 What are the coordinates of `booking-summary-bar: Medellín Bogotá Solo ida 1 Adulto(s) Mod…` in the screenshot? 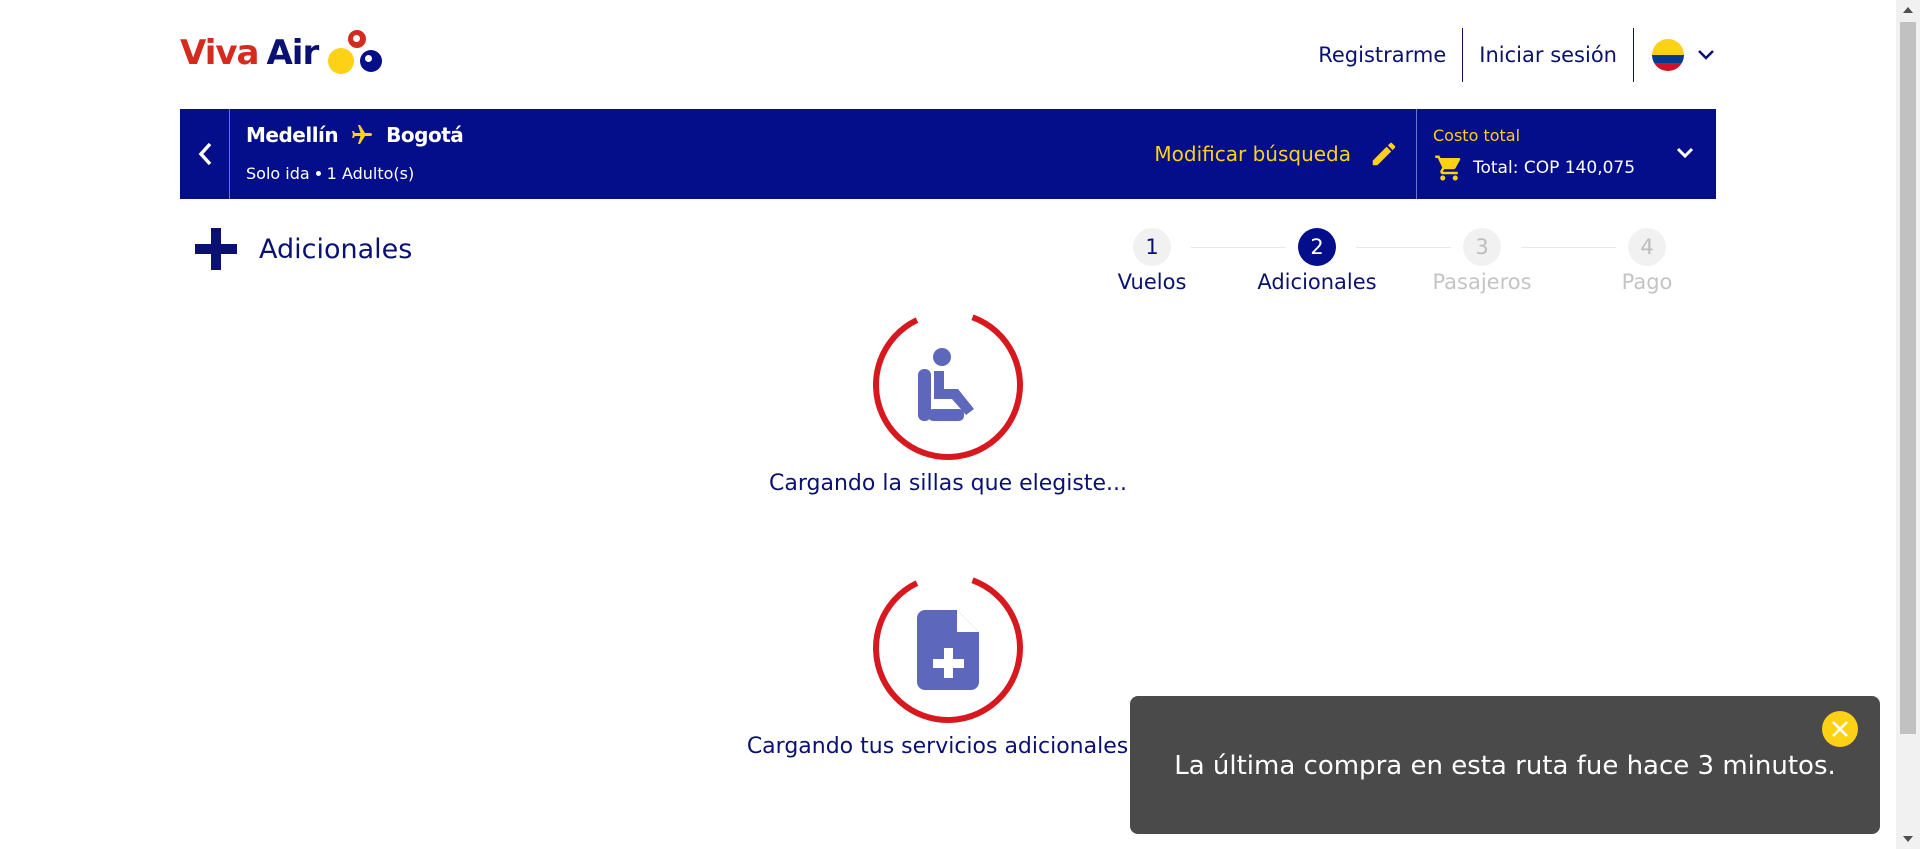 It's located at (948, 154).